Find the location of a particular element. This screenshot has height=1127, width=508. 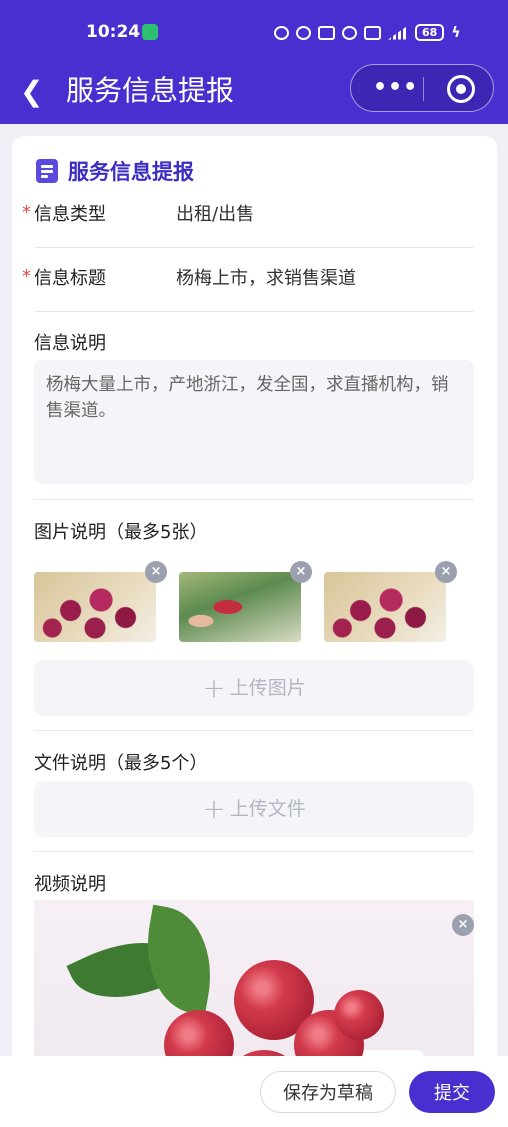

status-icons: 68 ϟ is located at coordinates (367, 32).